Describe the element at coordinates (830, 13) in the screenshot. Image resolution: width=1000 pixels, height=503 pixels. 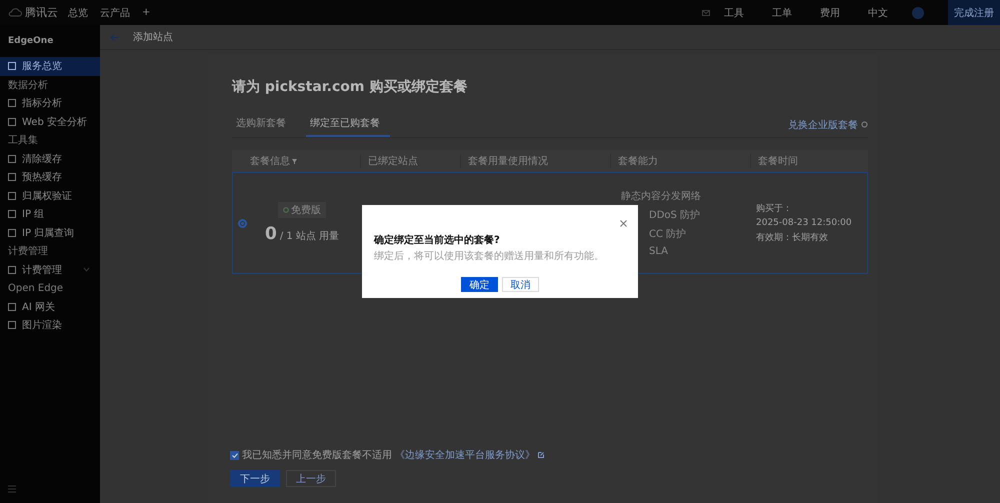
I see `nav-link: 费用` at that location.